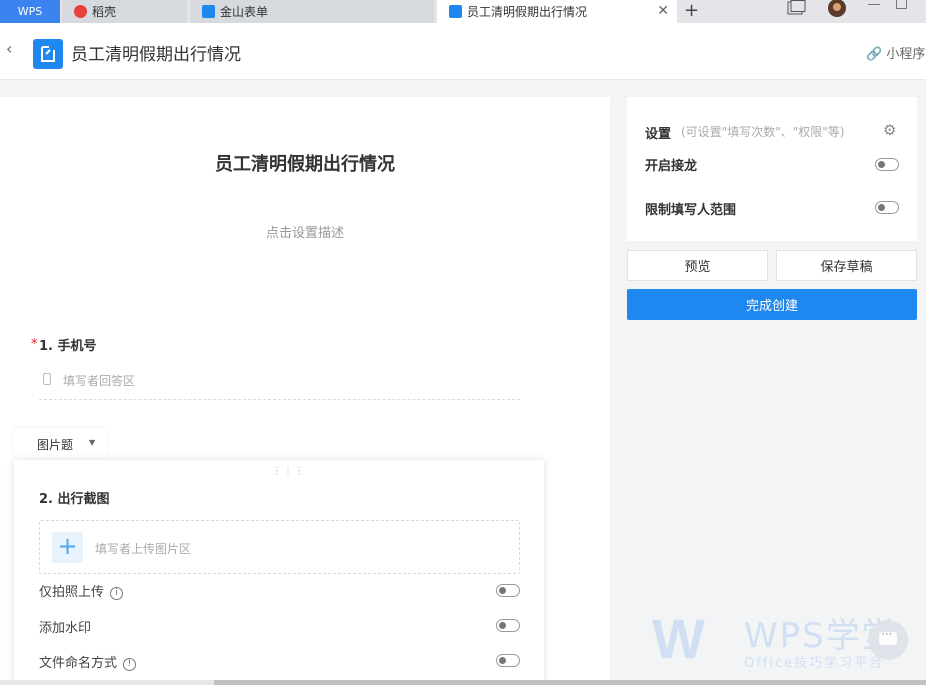 This screenshot has width=926, height=685. Describe the element at coordinates (92, 442) in the screenshot. I see `chevron-down-icon: ▼` at that location.